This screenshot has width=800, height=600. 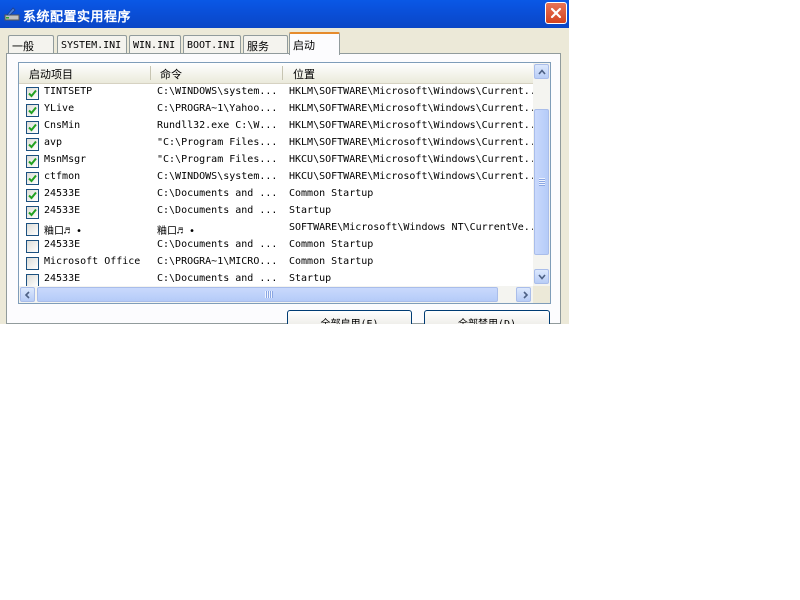 I want to click on title-bar: 系统配置实用程序, so click(x=284, y=14).